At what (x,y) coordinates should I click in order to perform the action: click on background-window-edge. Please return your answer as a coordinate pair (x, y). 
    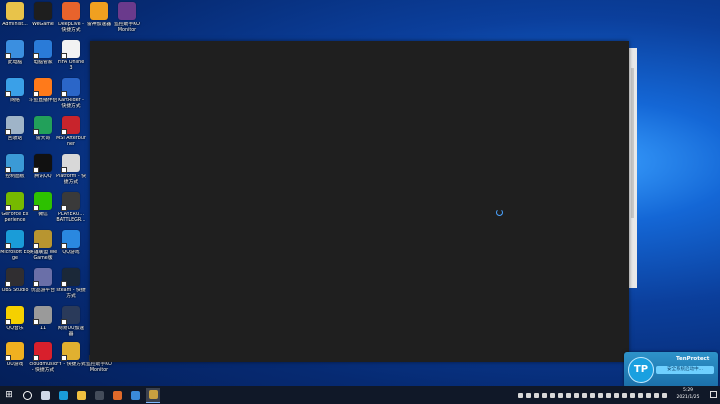
    Looking at the image, I should click on (633, 168).